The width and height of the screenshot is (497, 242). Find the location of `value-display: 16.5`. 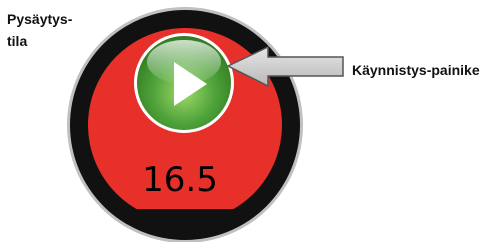

value-display: 16.5 is located at coordinates (180, 180).